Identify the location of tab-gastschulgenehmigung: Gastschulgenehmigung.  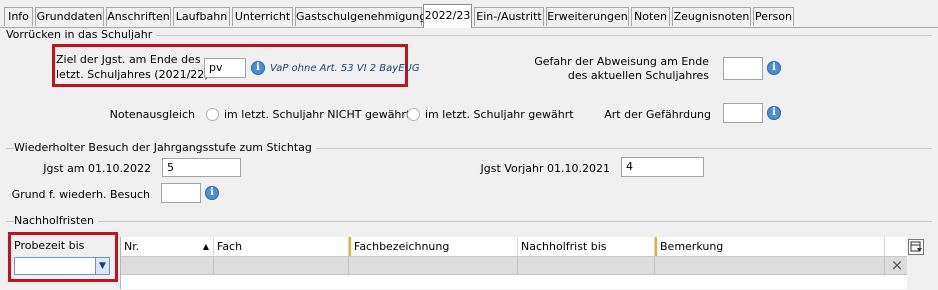
(360, 16).